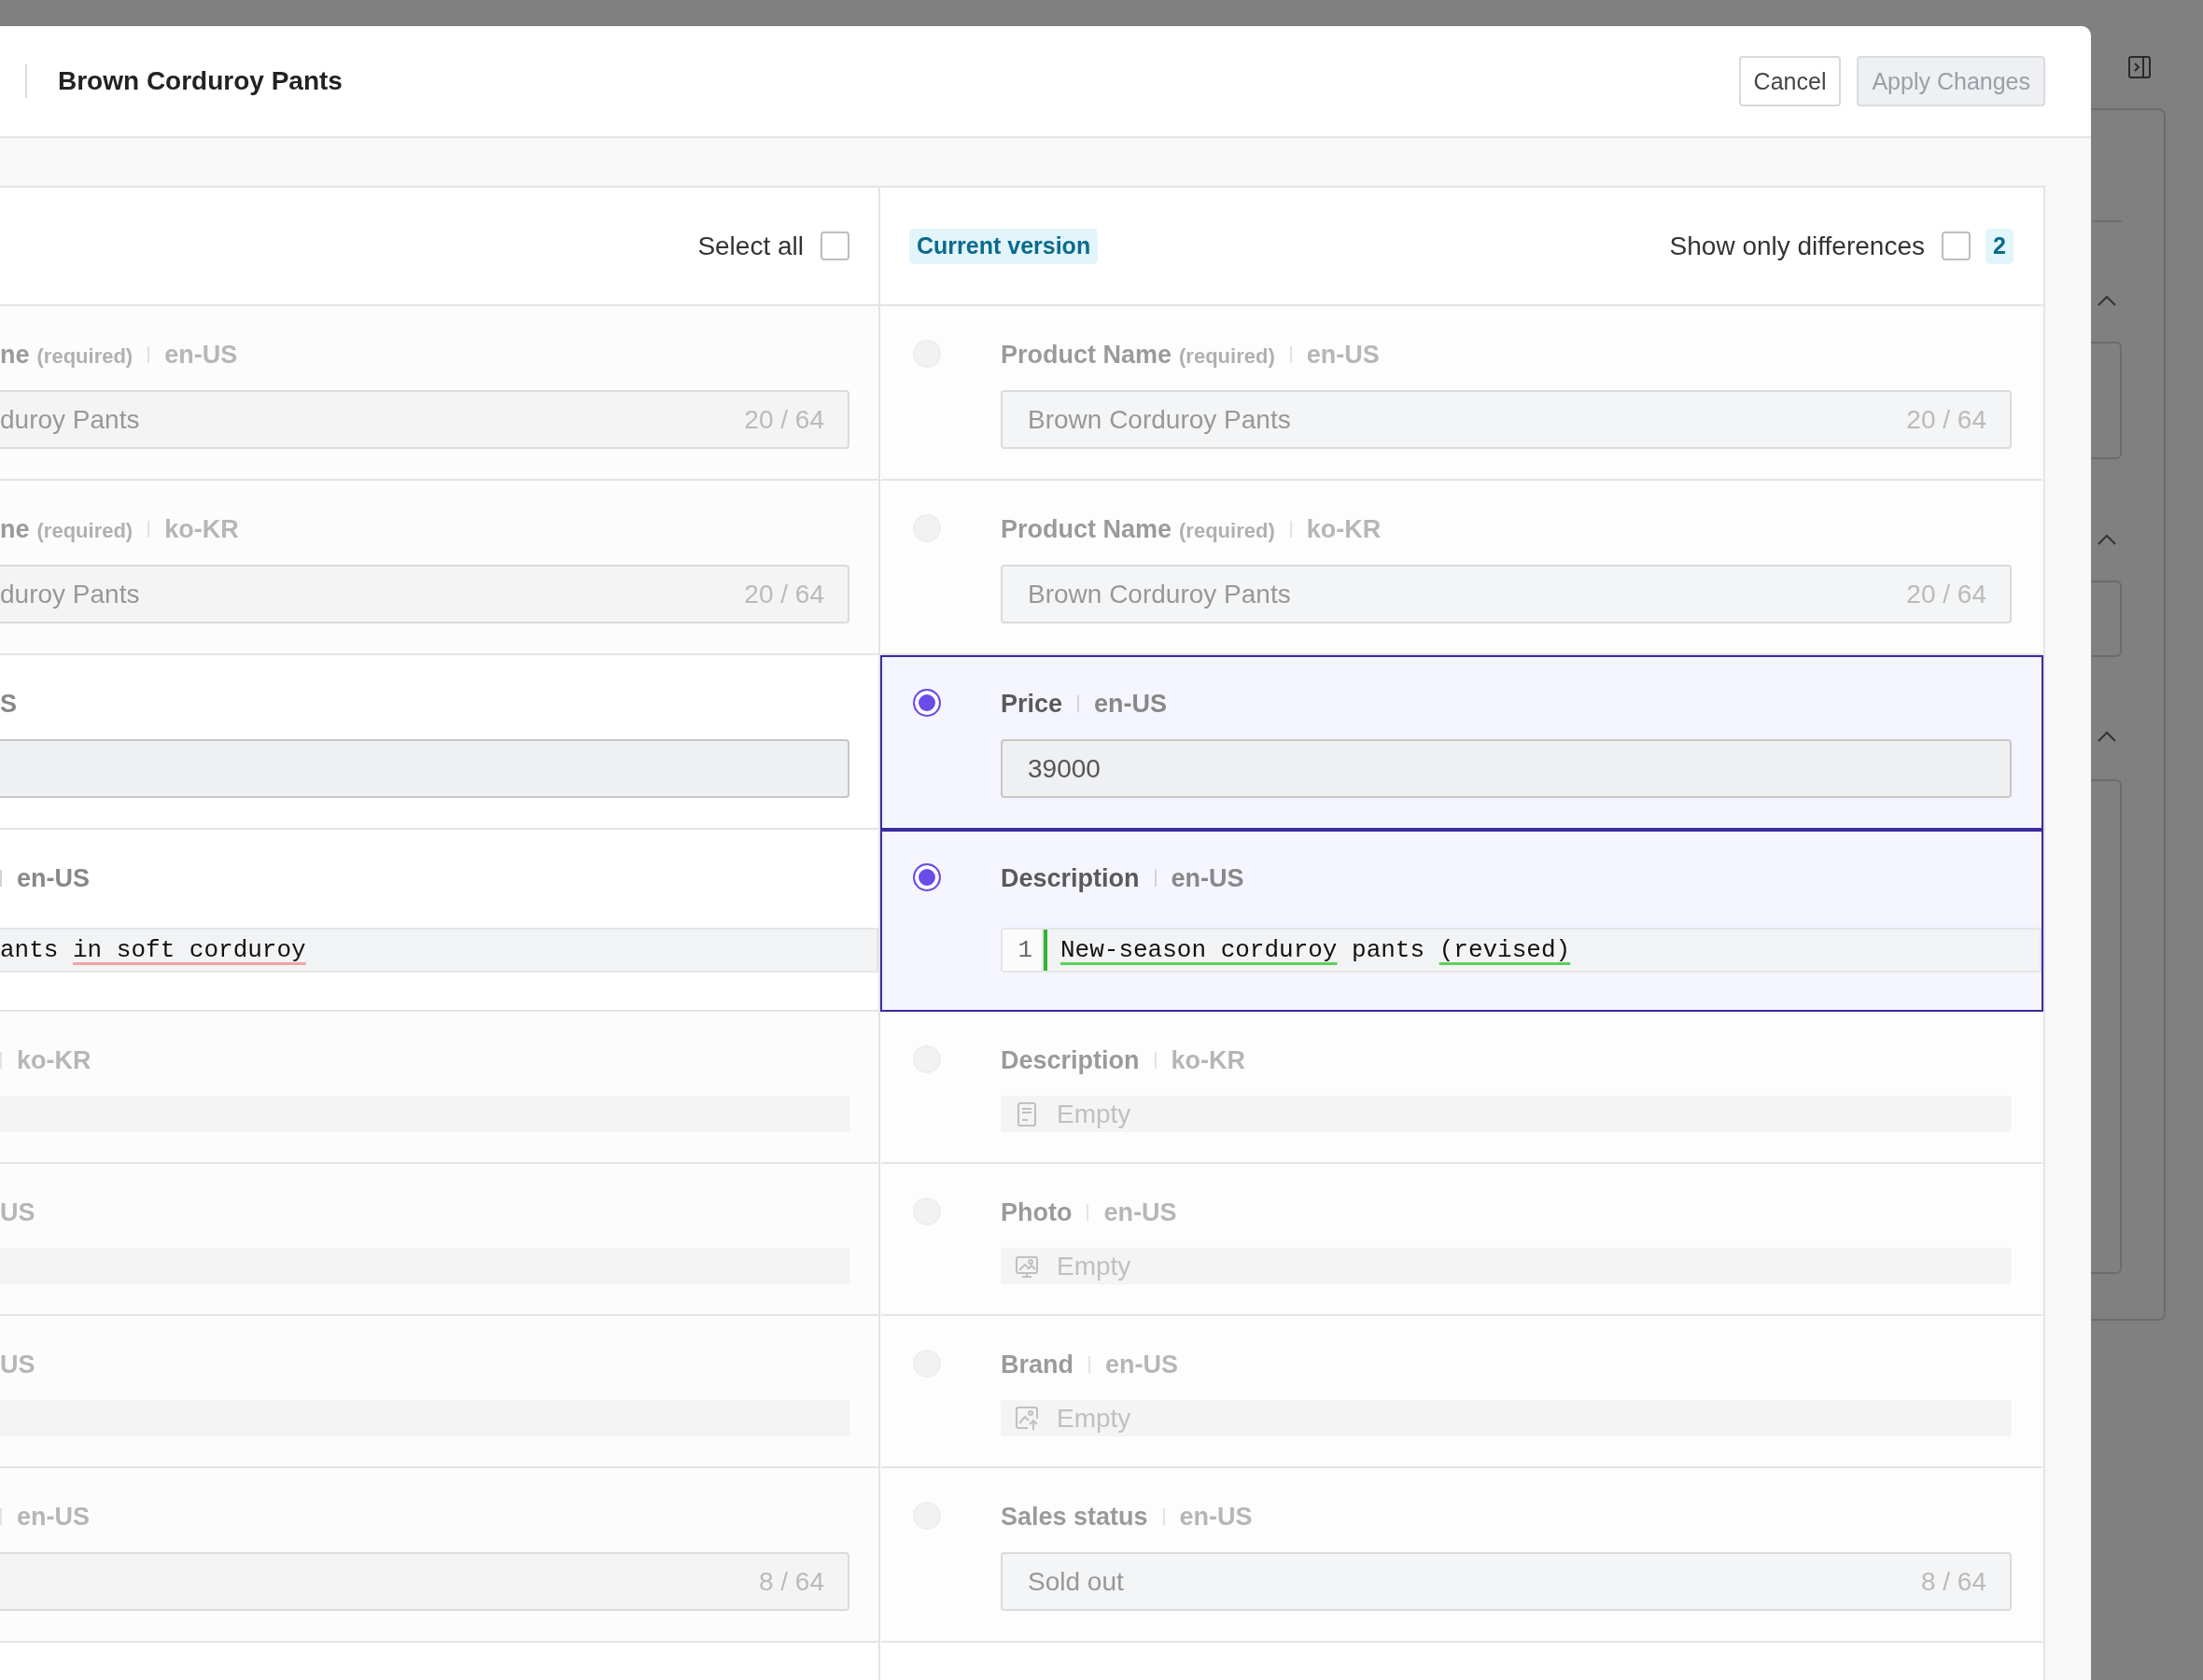  What do you see at coordinates (750, 246) in the screenshot?
I see `select-all-label: Select all` at bounding box center [750, 246].